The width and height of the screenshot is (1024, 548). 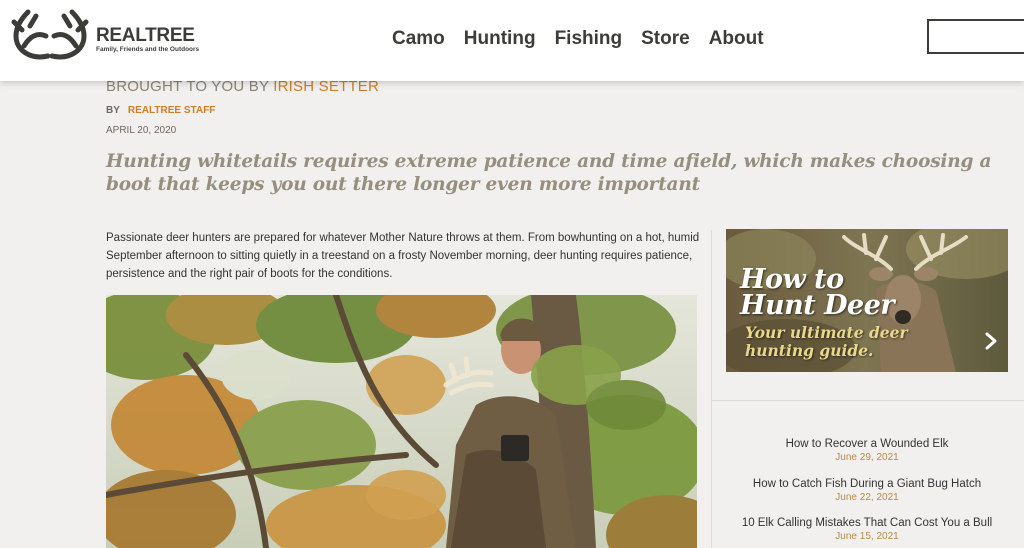 What do you see at coordinates (145, 35) in the screenshot?
I see `brand-name: REALTREE` at bounding box center [145, 35].